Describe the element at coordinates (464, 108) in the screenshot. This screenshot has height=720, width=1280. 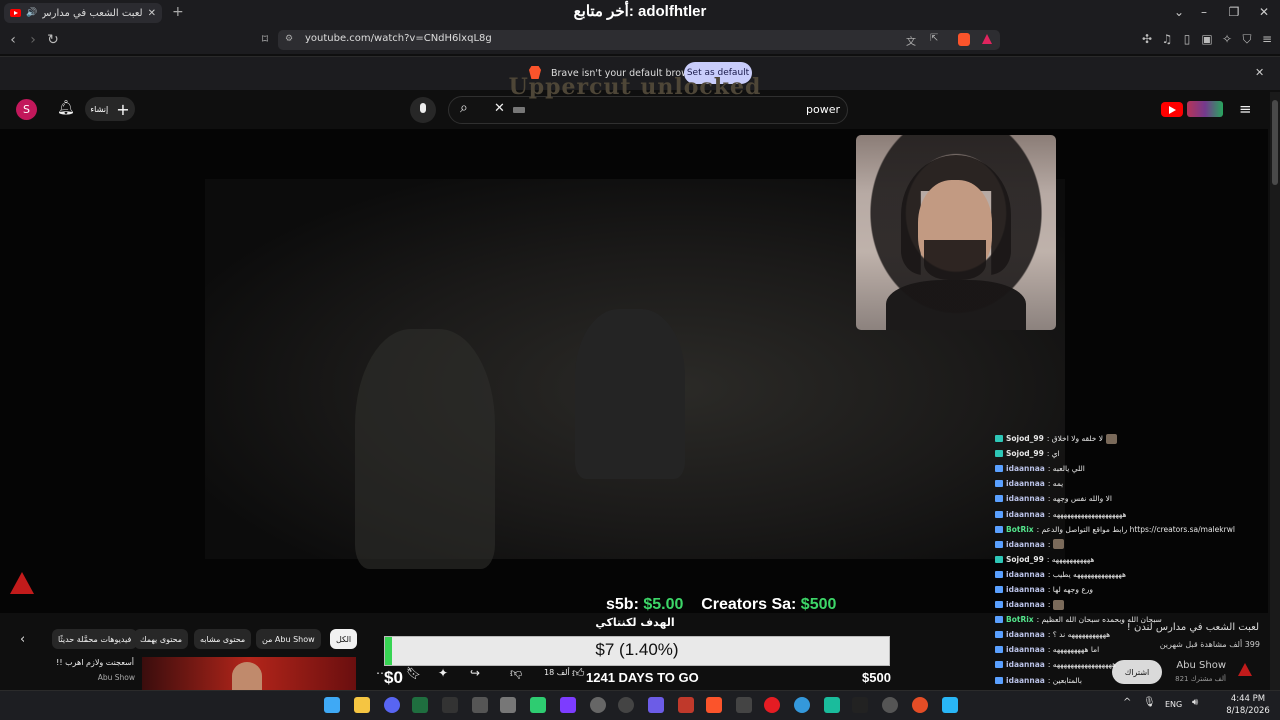
I see `search-icon: ⌕` at that location.